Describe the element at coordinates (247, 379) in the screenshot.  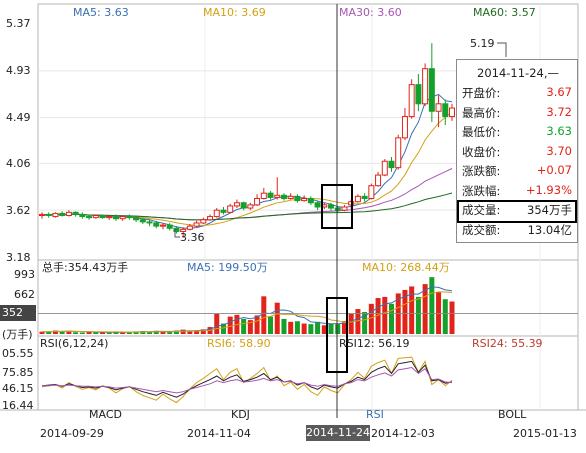
I see `rsi12-line` at that location.